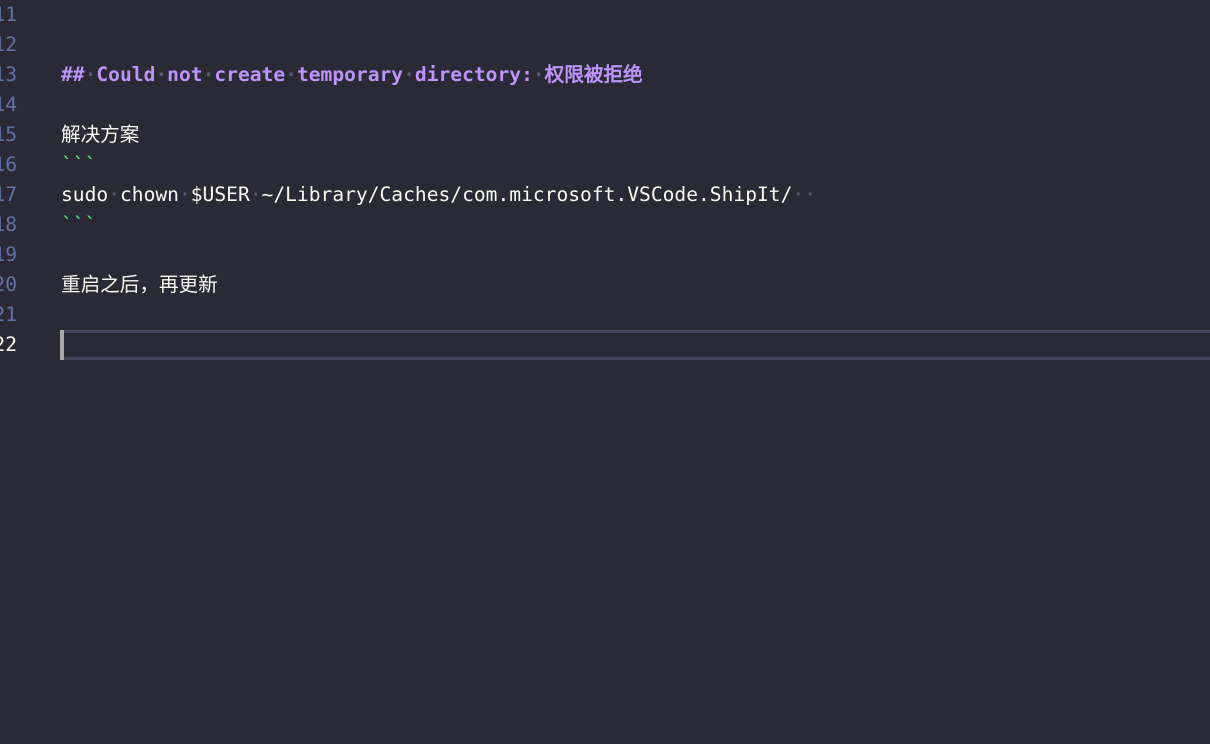 This screenshot has width=1210, height=744. I want to click on text-token: ##, so click(73, 74).